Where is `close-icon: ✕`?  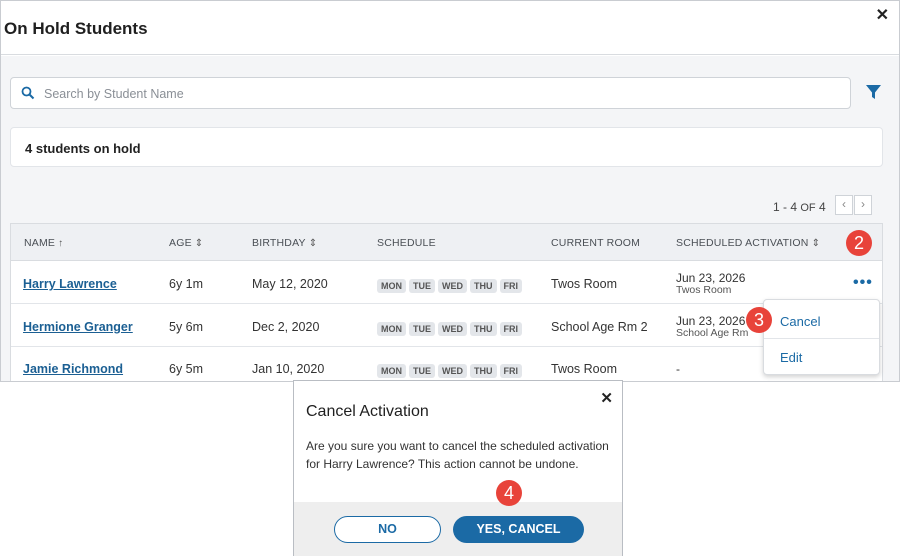 close-icon: ✕ is located at coordinates (882, 15).